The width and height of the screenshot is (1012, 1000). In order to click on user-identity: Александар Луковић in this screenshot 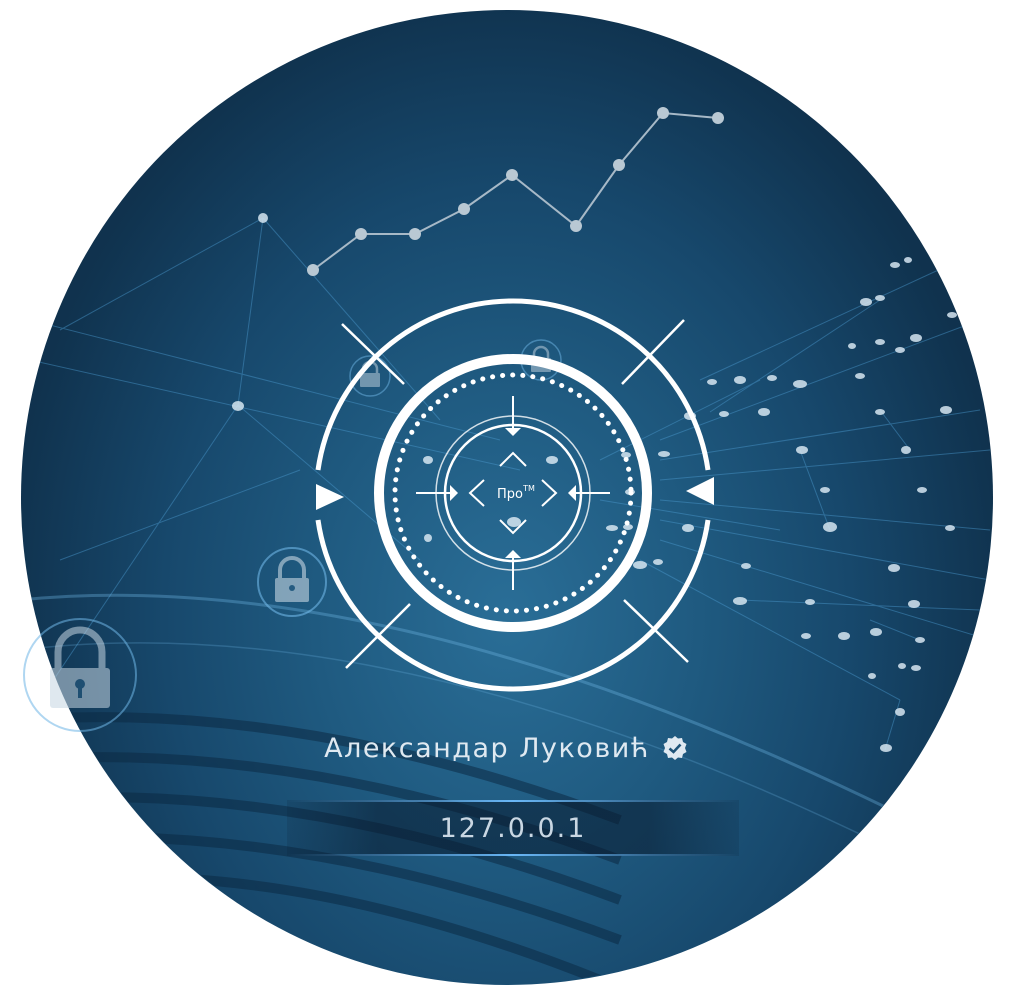, I will do `click(506, 748)`.